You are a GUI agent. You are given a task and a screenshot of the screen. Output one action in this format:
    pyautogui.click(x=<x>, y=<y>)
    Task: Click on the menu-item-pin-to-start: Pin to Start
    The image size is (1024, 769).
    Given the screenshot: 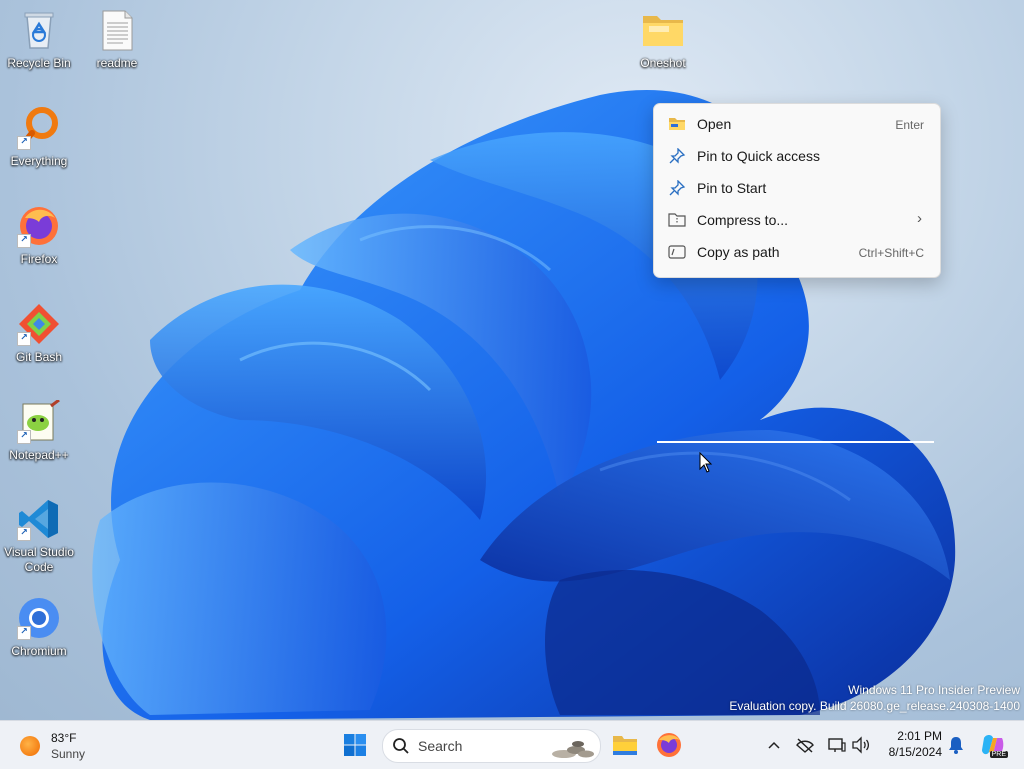 What is the action you would take?
    pyautogui.click(x=797, y=188)
    